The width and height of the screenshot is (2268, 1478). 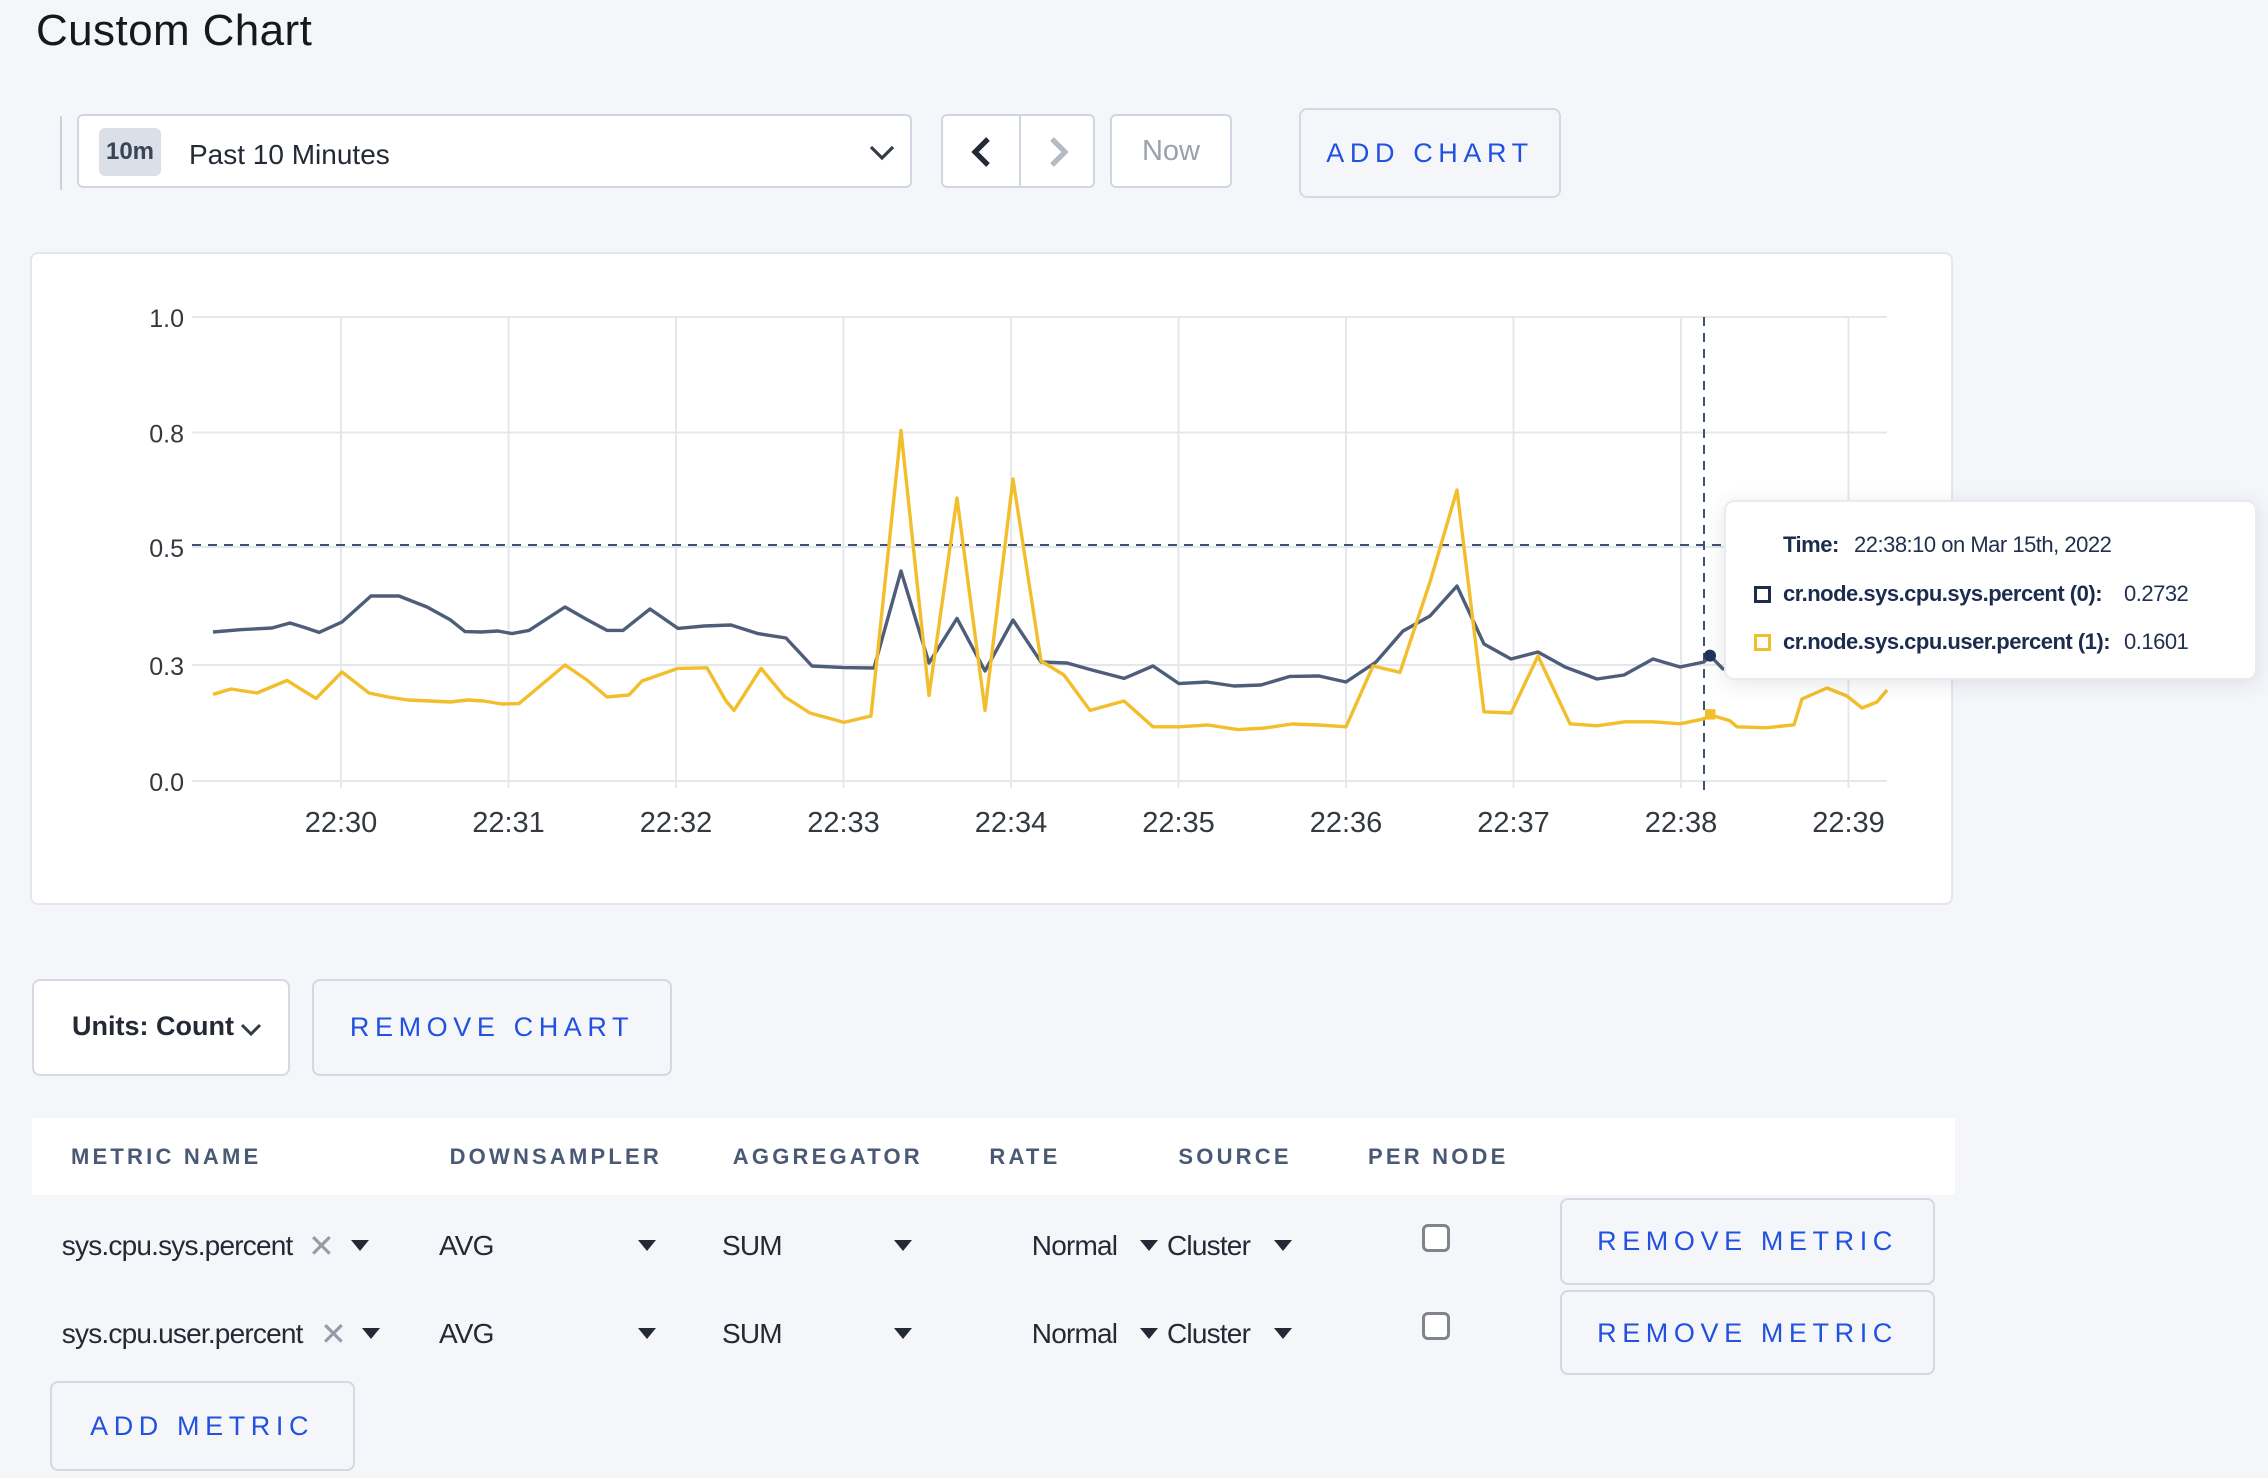 What do you see at coordinates (1848, 823) in the screenshot?
I see `svg-text: 22:39` at bounding box center [1848, 823].